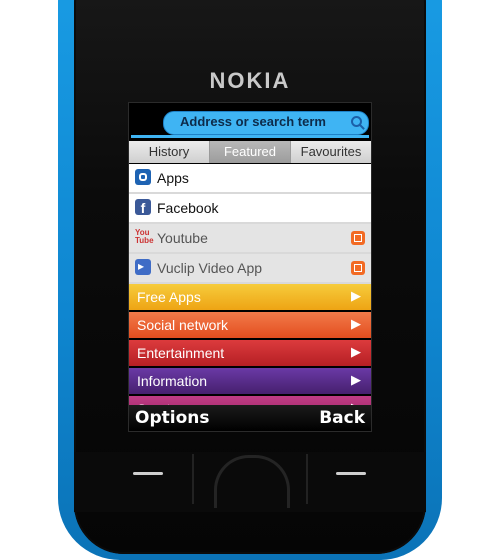 Image resolution: width=500 pixels, height=560 pixels. Describe the element at coordinates (143, 267) in the screenshot. I see `vuclip-icon` at that location.